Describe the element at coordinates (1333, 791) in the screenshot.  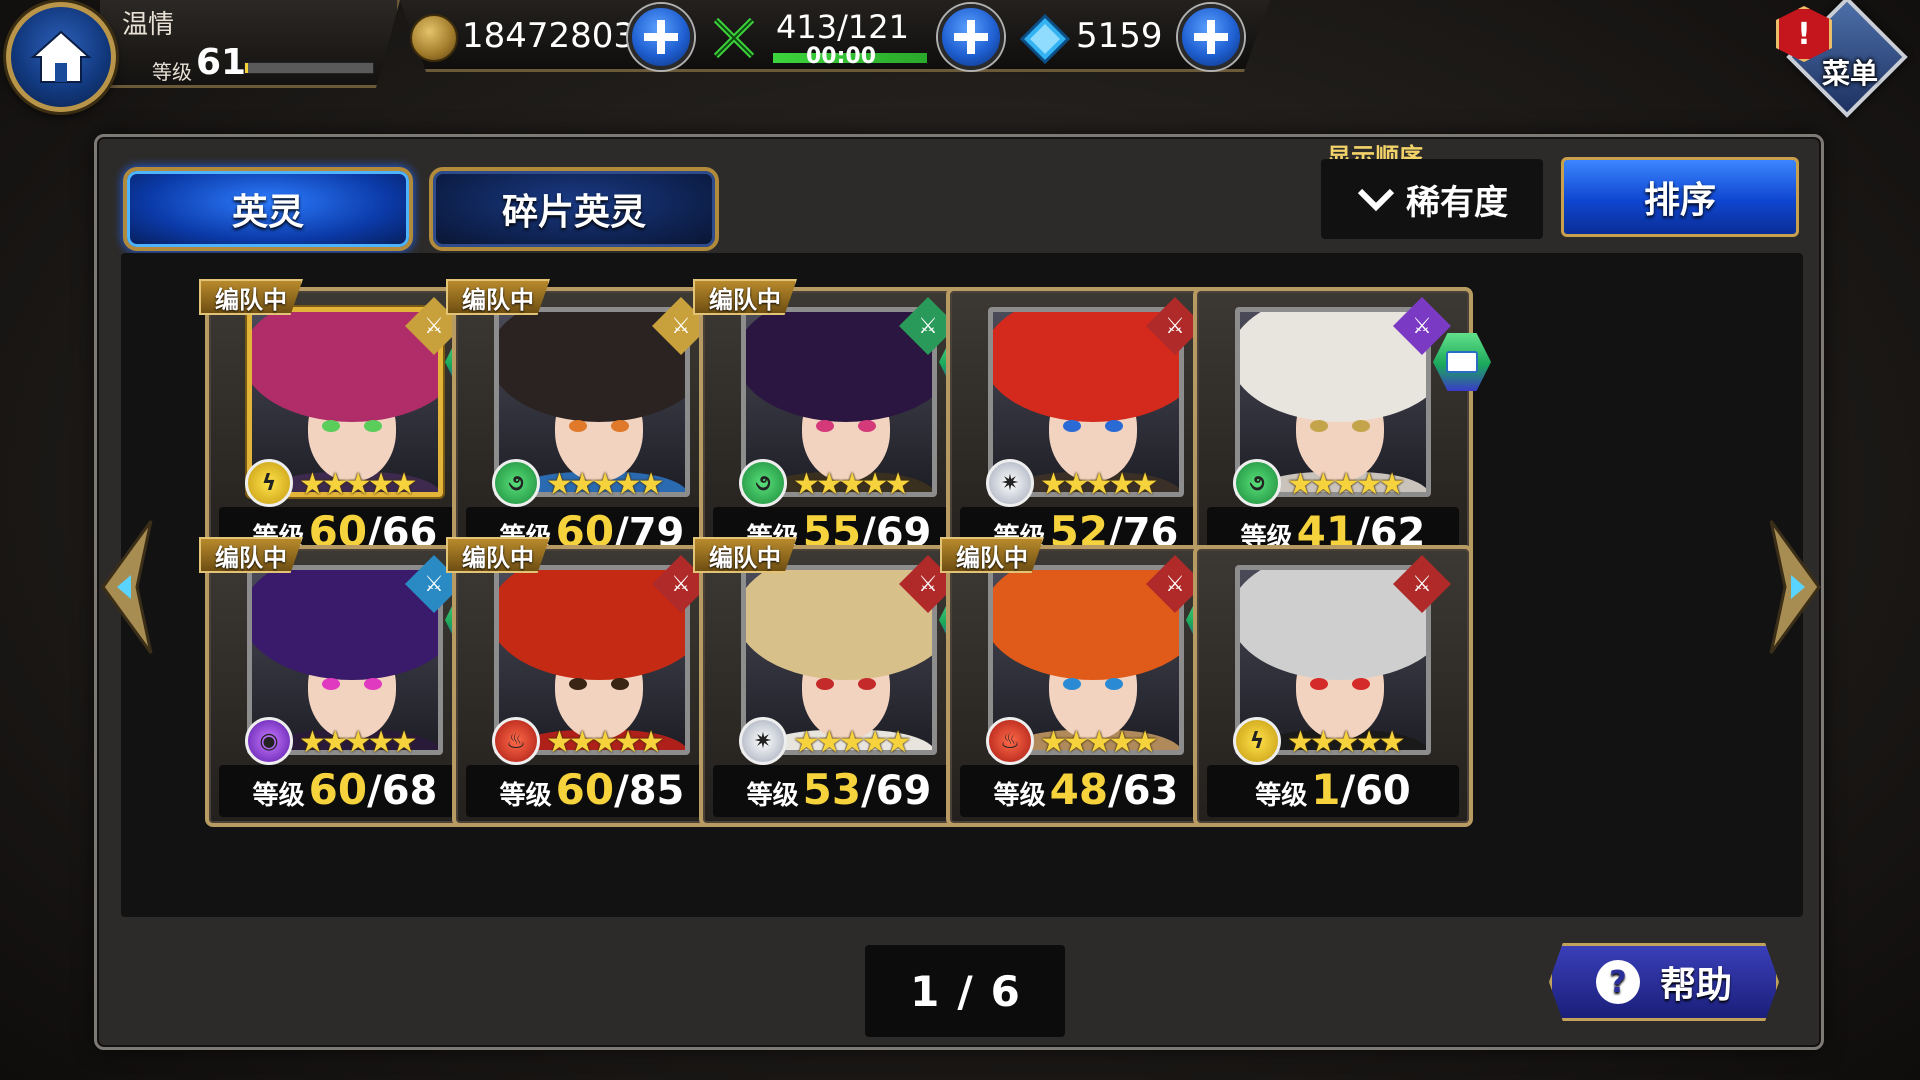
I see `hero-level: 等级 1/60` at that location.